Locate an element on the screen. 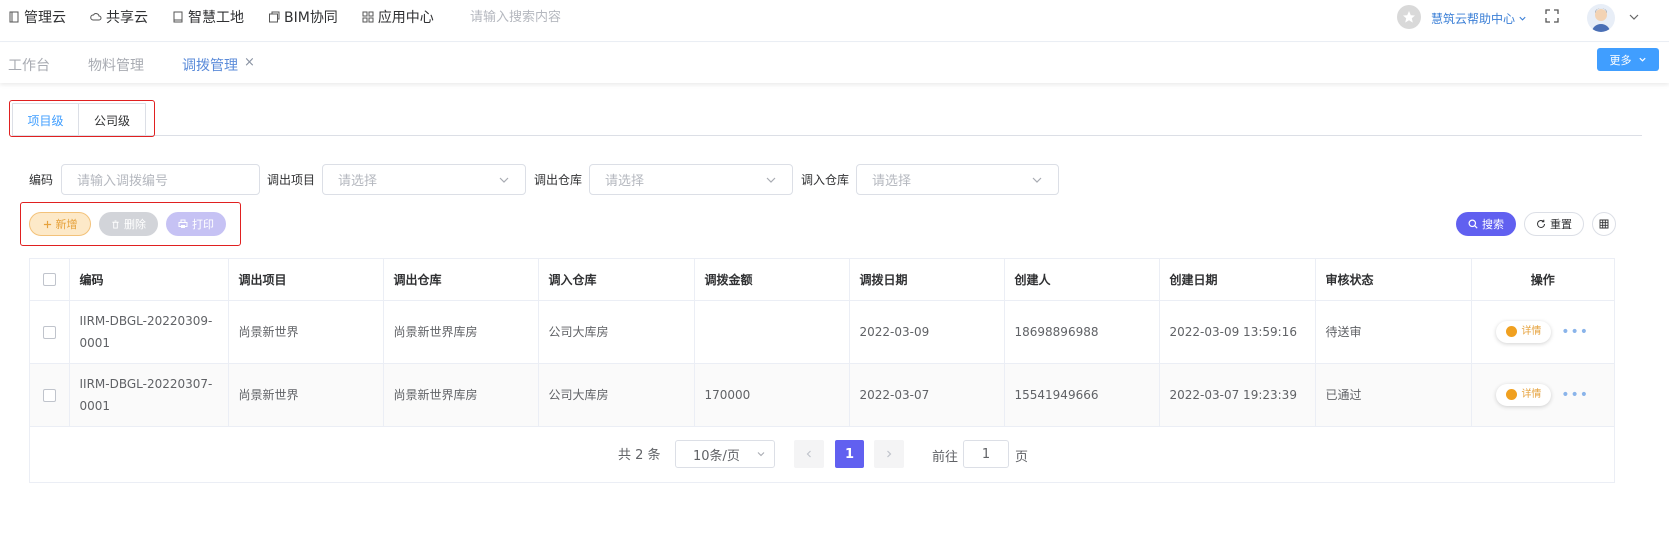 Image resolution: width=1669 pixels, height=543 pixels. search-button: 搜索 is located at coordinates (1486, 224).